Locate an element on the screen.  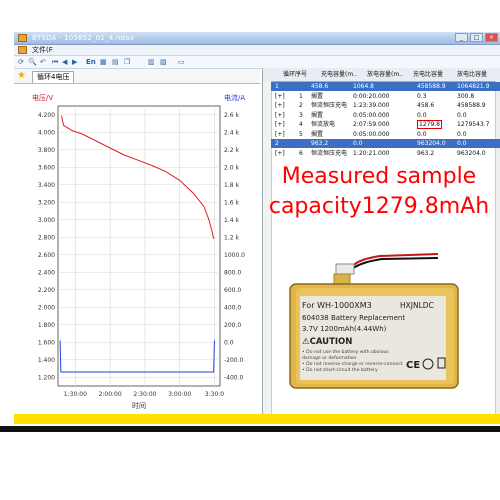
y-left-tick-label: 3.000 is located at coordinates (46, 220).